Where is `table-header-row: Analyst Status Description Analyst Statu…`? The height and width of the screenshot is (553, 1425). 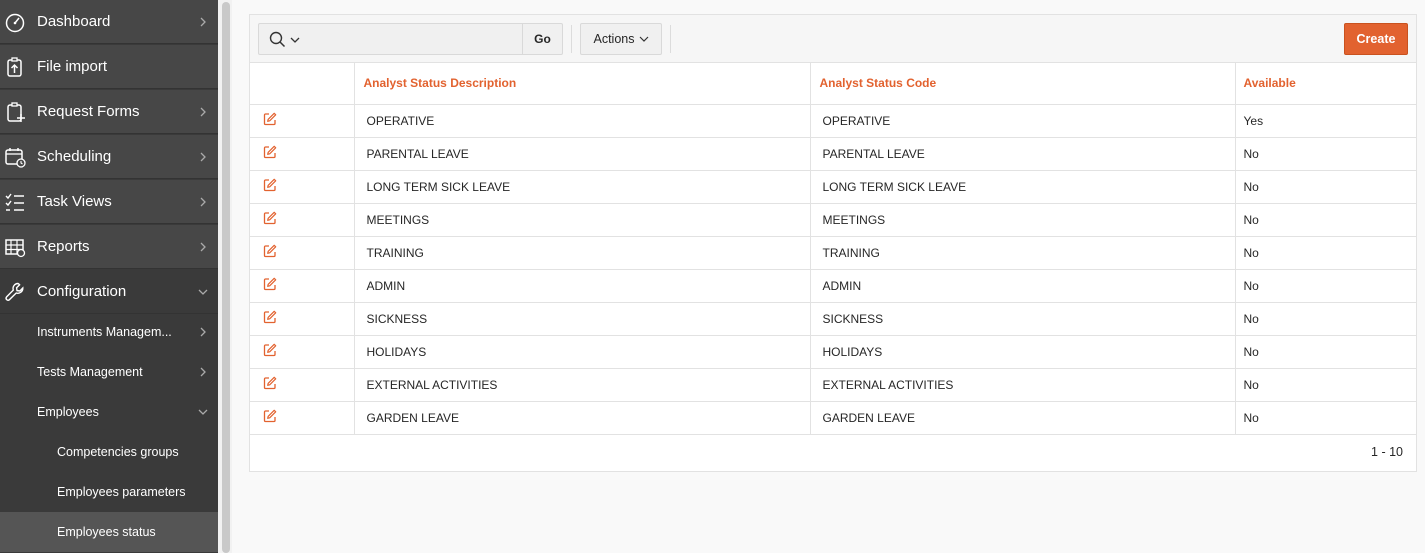
table-header-row: Analyst Status Description Analyst Statu… is located at coordinates (833, 84).